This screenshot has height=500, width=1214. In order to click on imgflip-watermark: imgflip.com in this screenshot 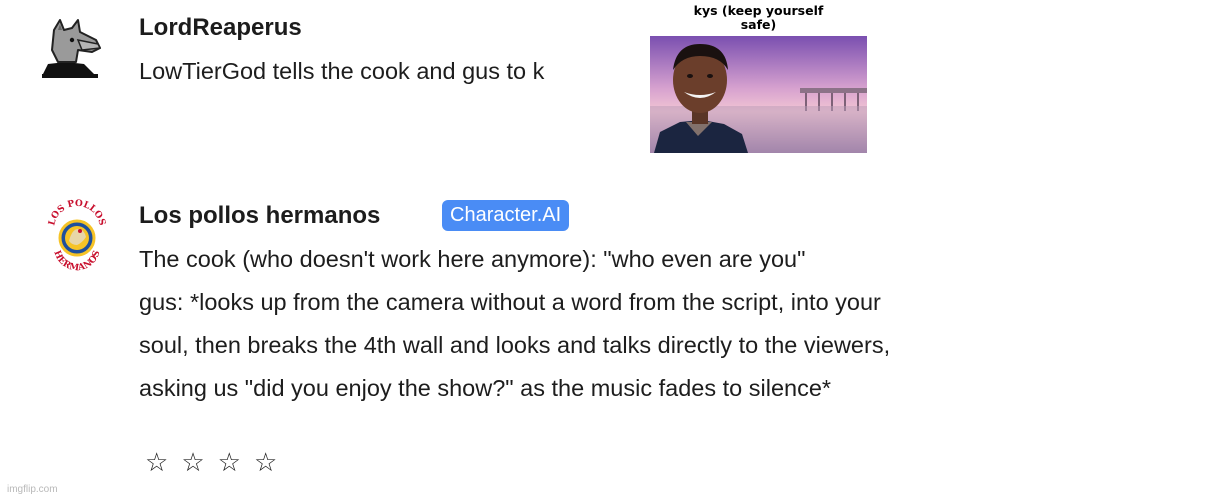, I will do `click(32, 489)`.